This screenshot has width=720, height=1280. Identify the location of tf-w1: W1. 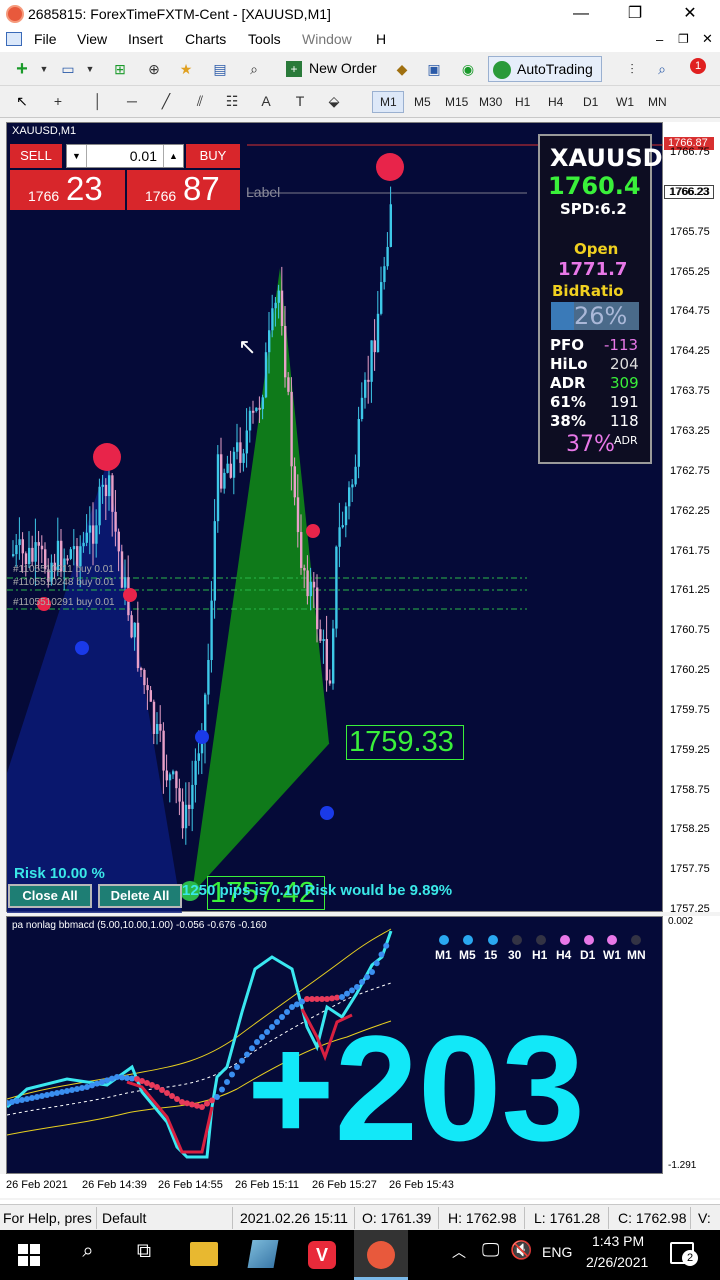
(625, 102).